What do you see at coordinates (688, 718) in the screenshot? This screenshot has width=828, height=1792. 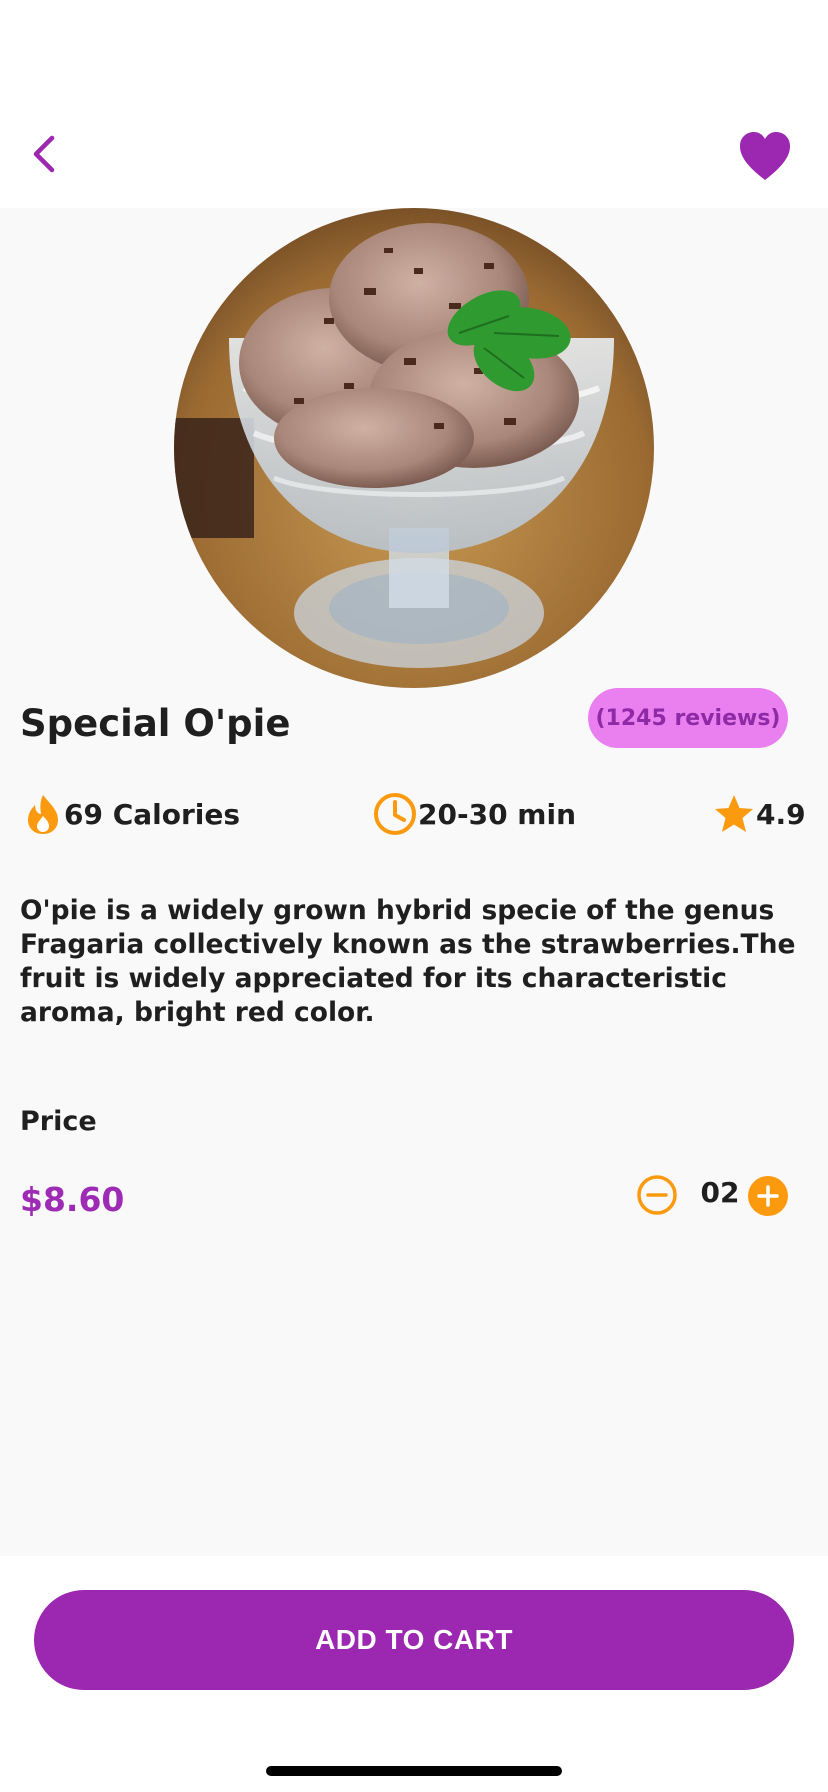 I see `reviews-badge: (1245 reviews)` at bounding box center [688, 718].